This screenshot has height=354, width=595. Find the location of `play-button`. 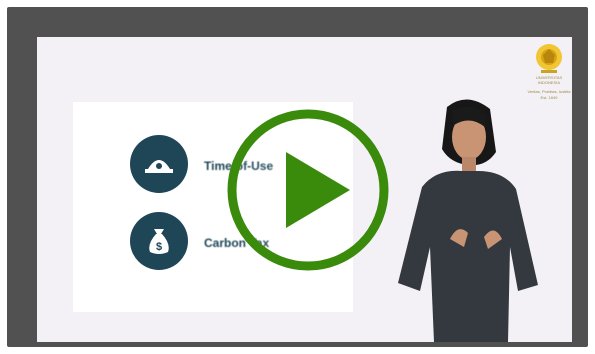

play-button is located at coordinates (308, 190).